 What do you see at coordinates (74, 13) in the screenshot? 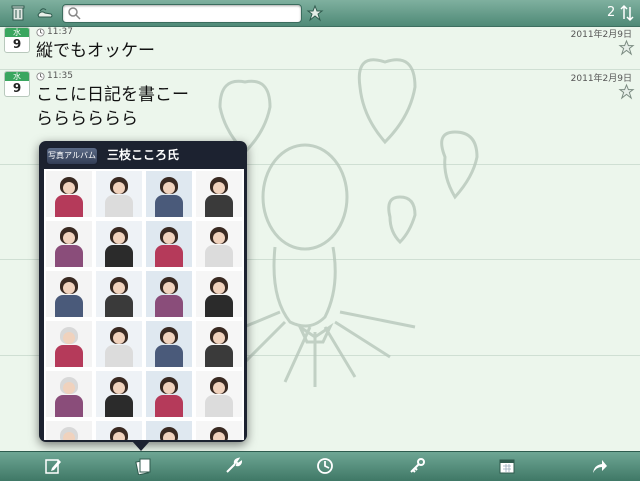
I see `search-icon` at bounding box center [74, 13].